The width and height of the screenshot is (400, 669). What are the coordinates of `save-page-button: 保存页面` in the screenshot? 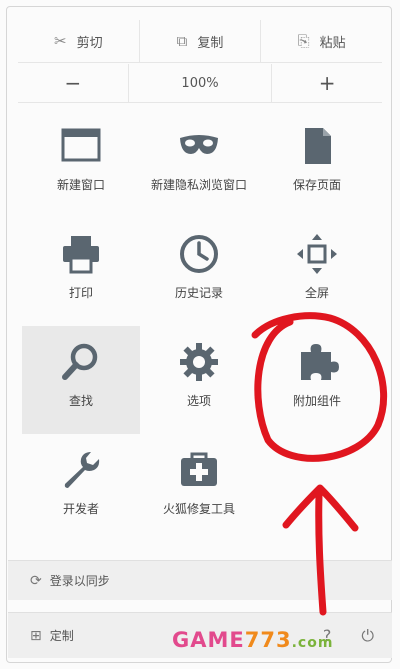 It's located at (317, 164).